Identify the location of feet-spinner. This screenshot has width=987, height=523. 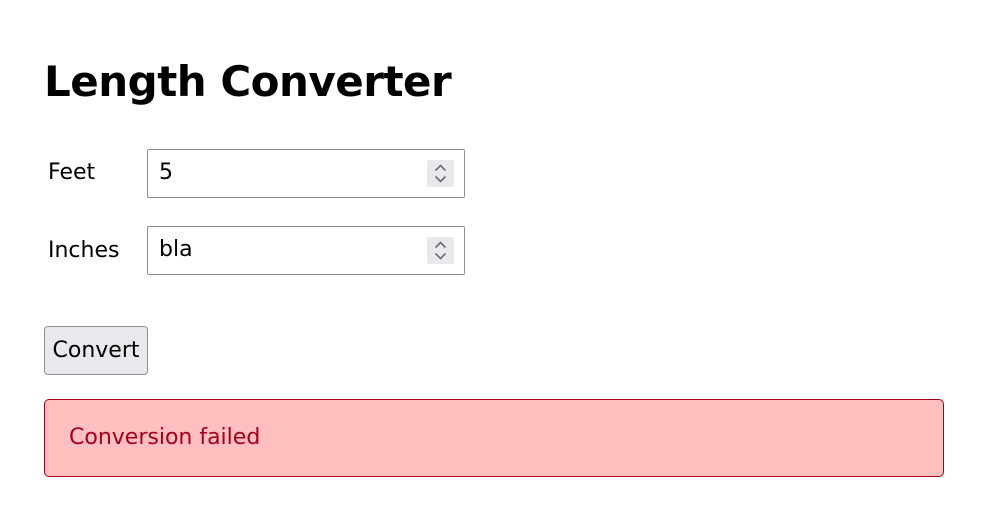
(440, 173).